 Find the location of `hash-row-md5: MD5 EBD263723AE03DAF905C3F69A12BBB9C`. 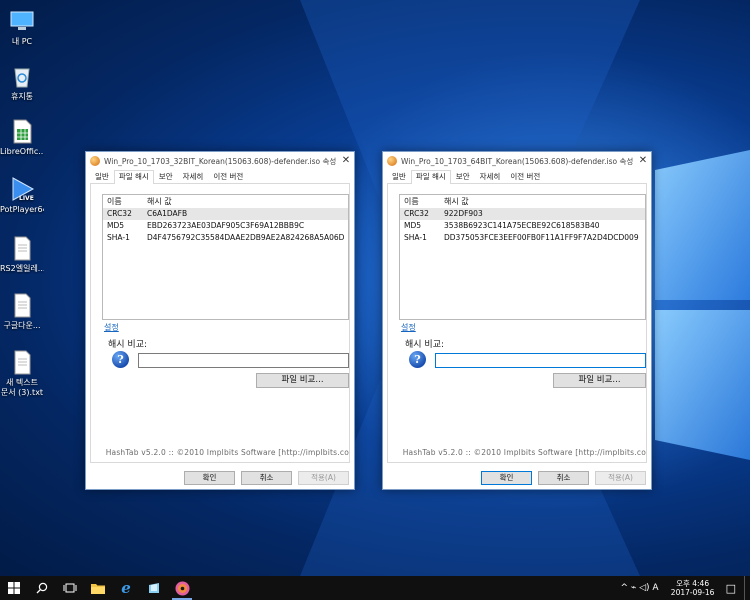

hash-row-md5: MD5 EBD263723AE03DAF905C3F69A12BBB9C is located at coordinates (225, 226).